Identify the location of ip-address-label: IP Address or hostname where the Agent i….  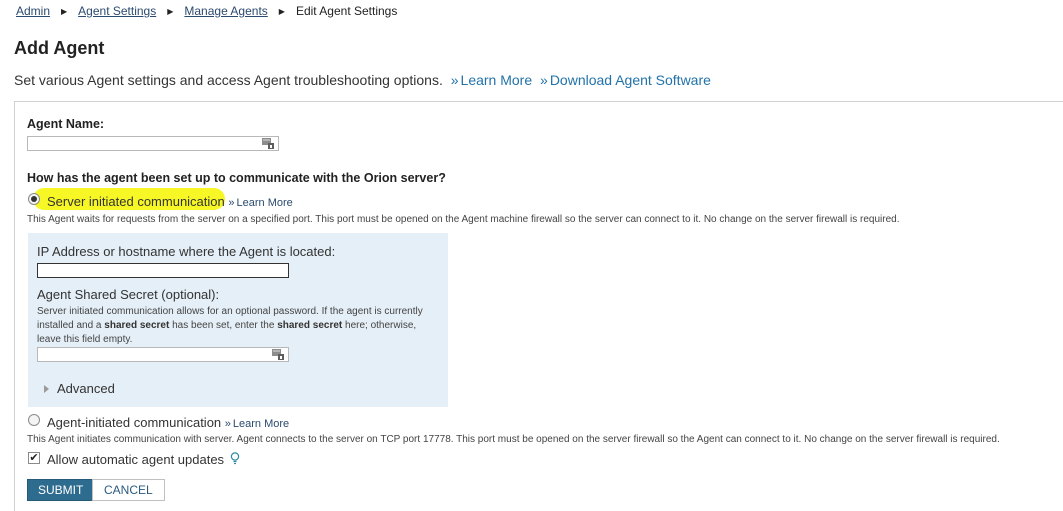
(186, 251).